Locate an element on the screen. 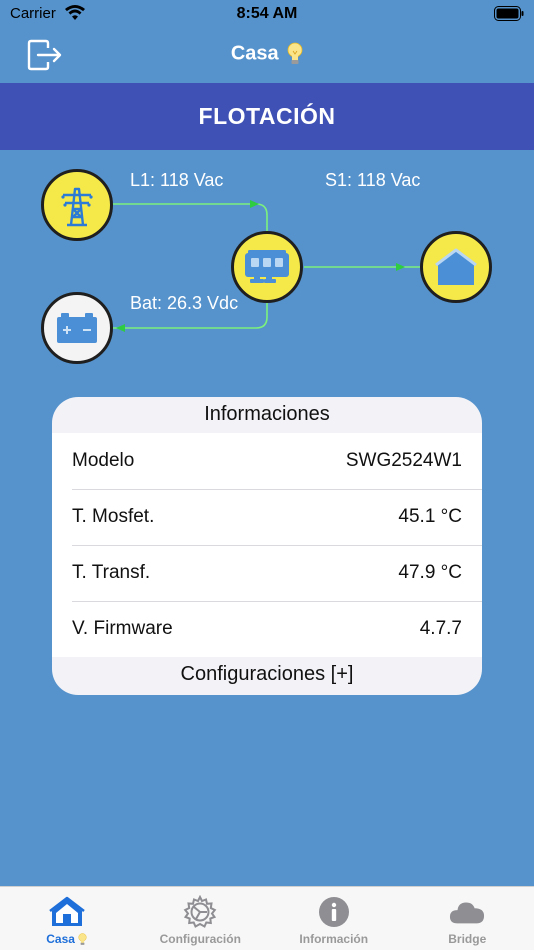  grid-flow-line is located at coordinates (190, 217).